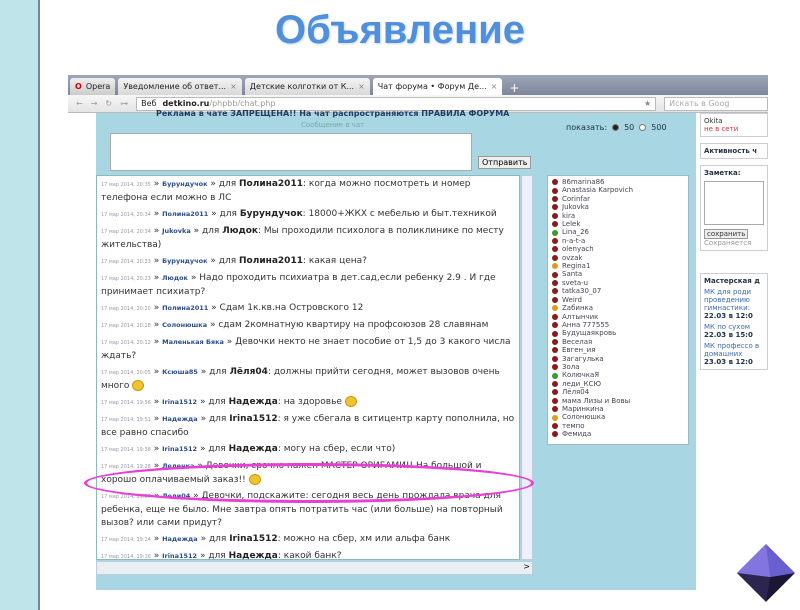 This screenshot has width=800, height=610. What do you see at coordinates (526, 566) in the screenshot?
I see `scroll-right-icon: >` at bounding box center [526, 566].